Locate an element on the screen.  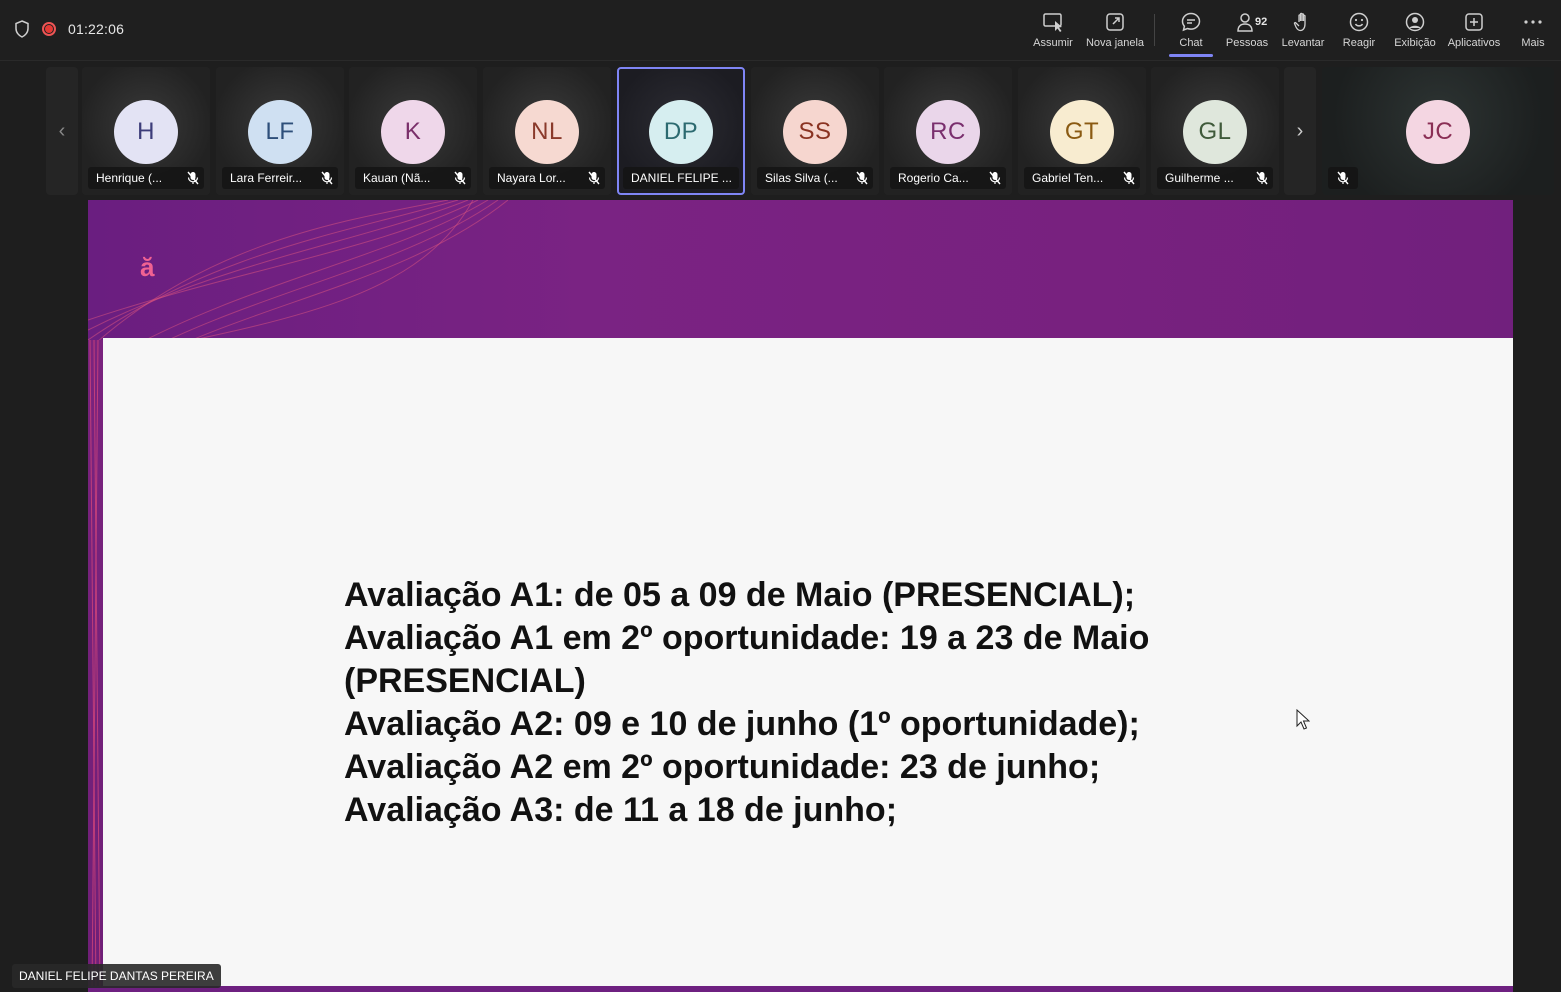
more-button: Mais is located at coordinates (1533, 29).